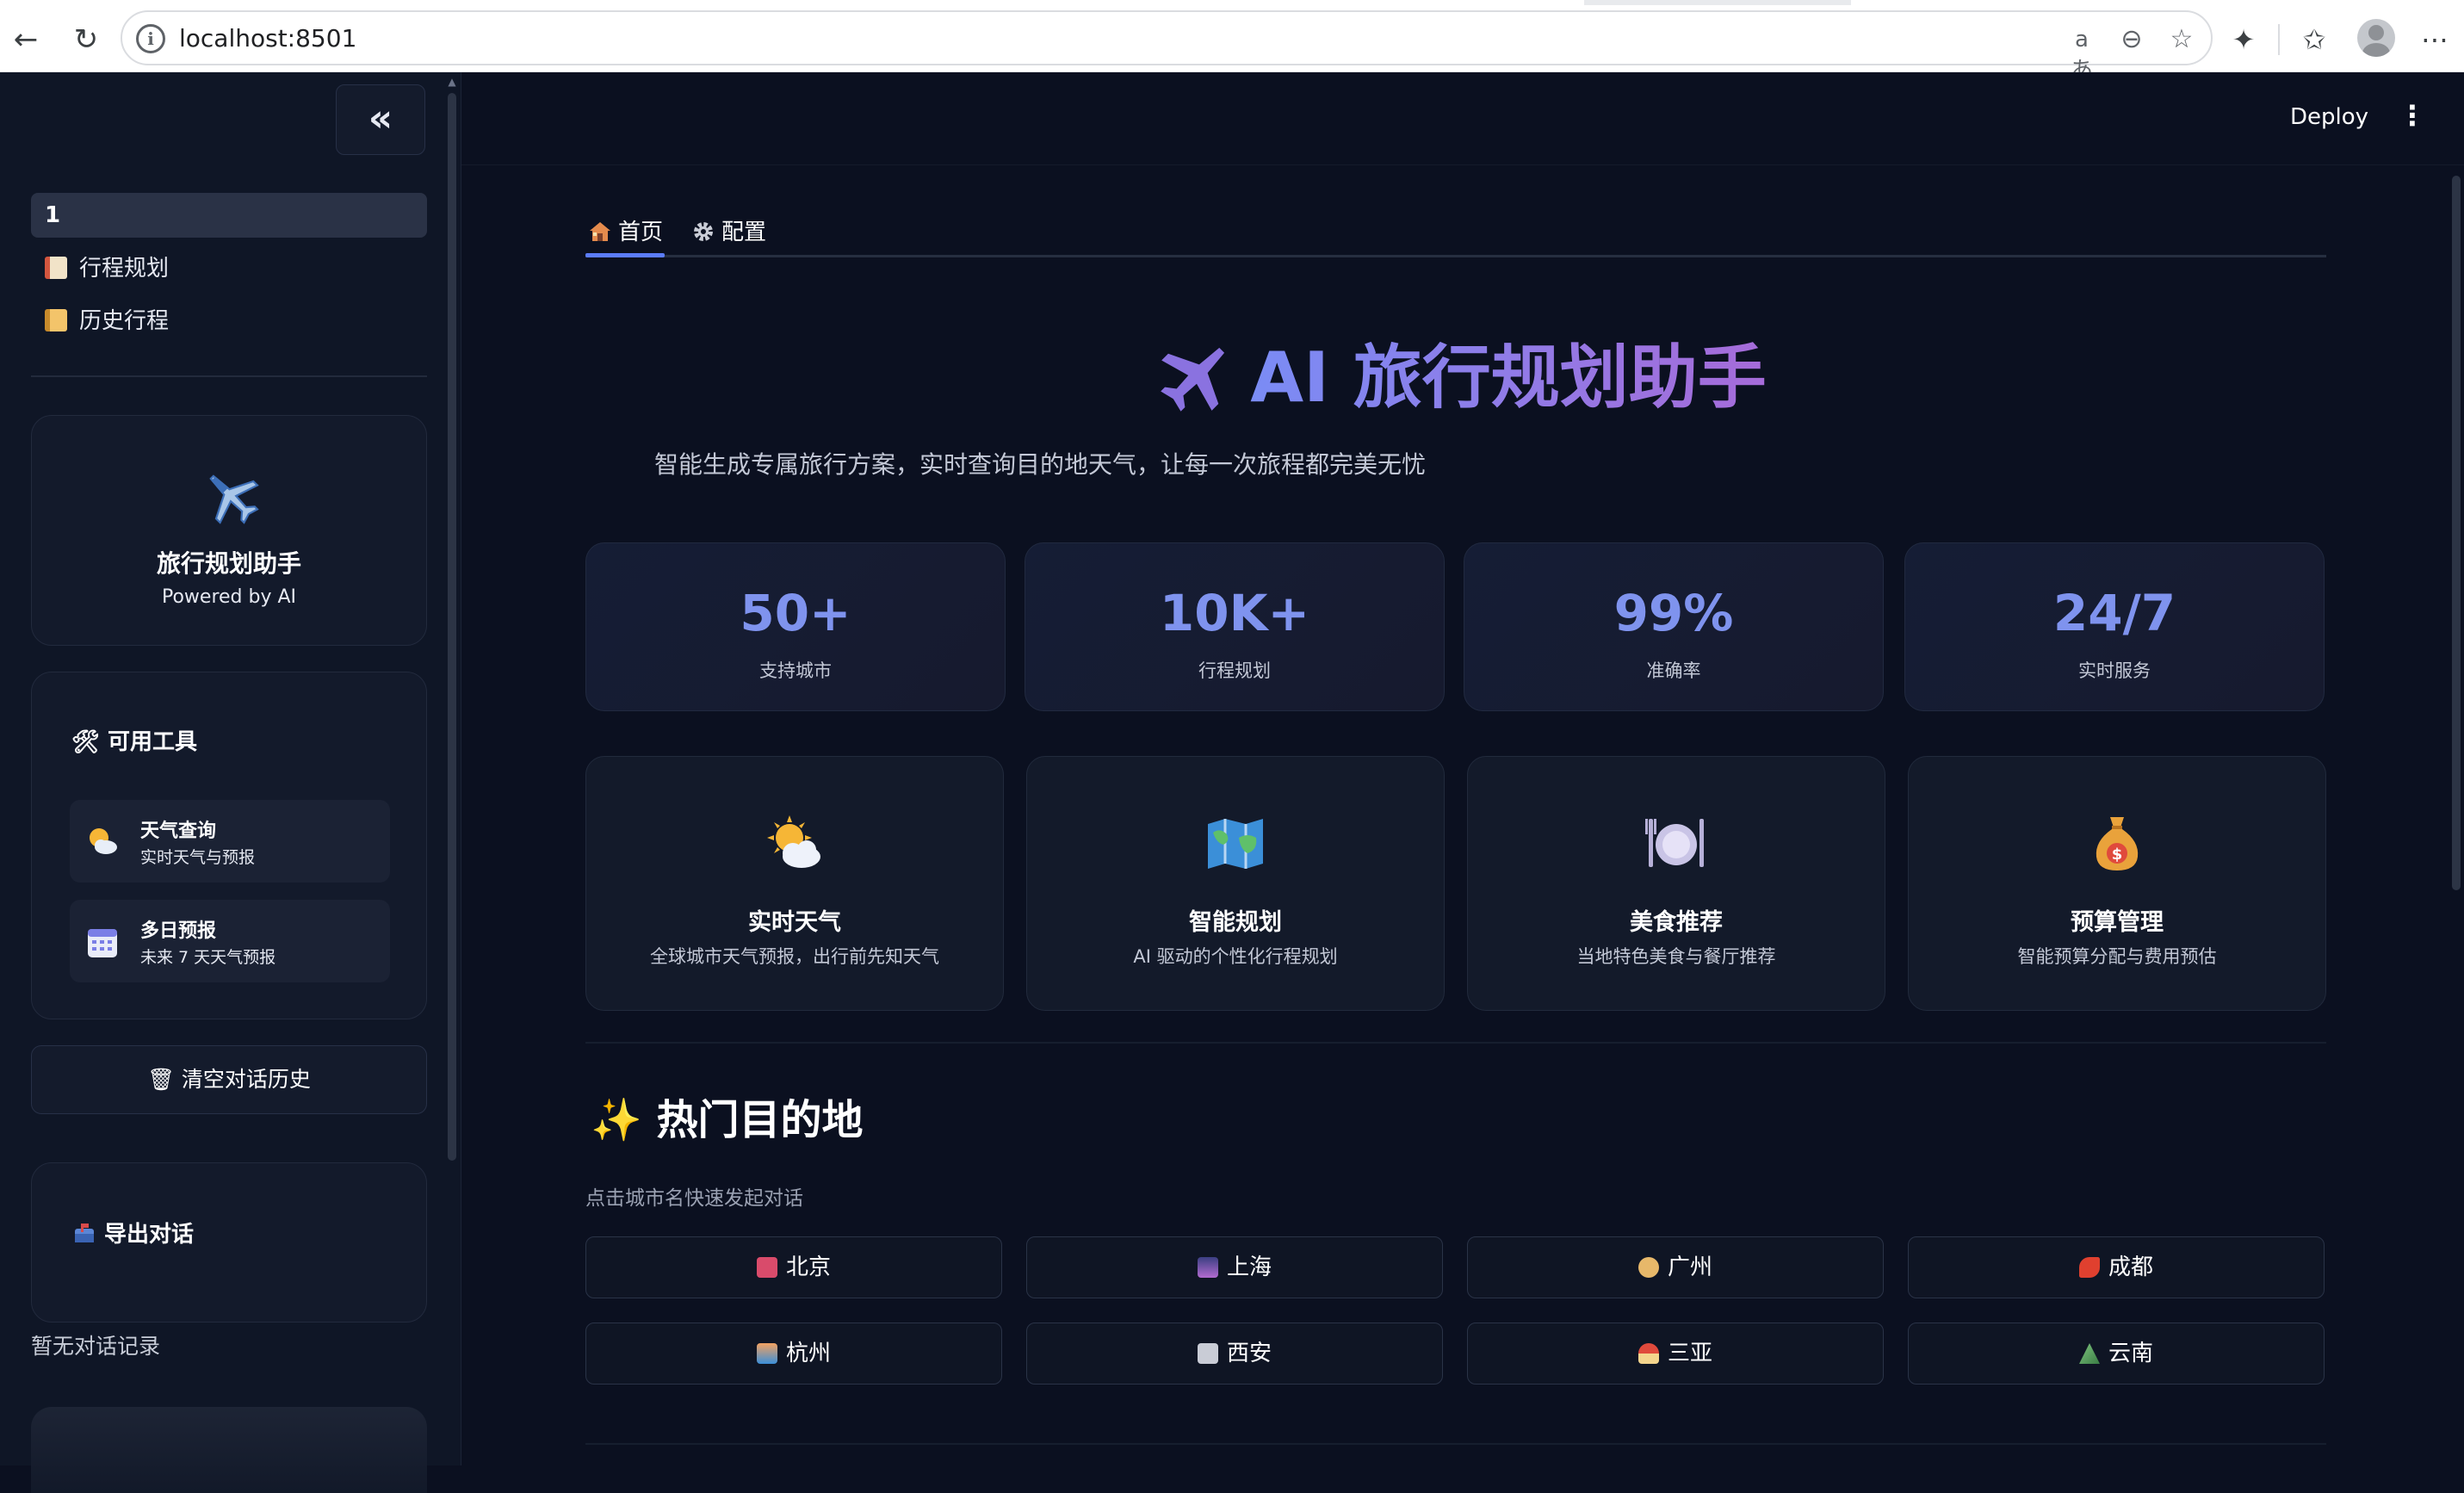 This screenshot has height=1493, width=2464. I want to click on browser-chrome: ← ↻ i localhost:8501 aあ ⊖ ☆ ✦ ✩ ⋯, so click(1232, 42).